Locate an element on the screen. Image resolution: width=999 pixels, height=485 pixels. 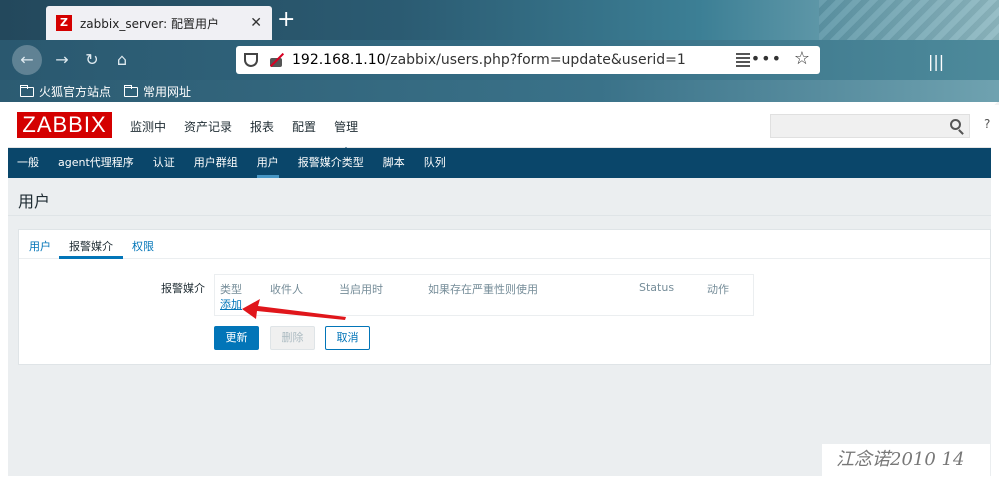
sub-menu: 一般 agent代理程序 认证 用户群组 用户 报警媒介类型 脚本 队列 is located at coordinates (499, 163).